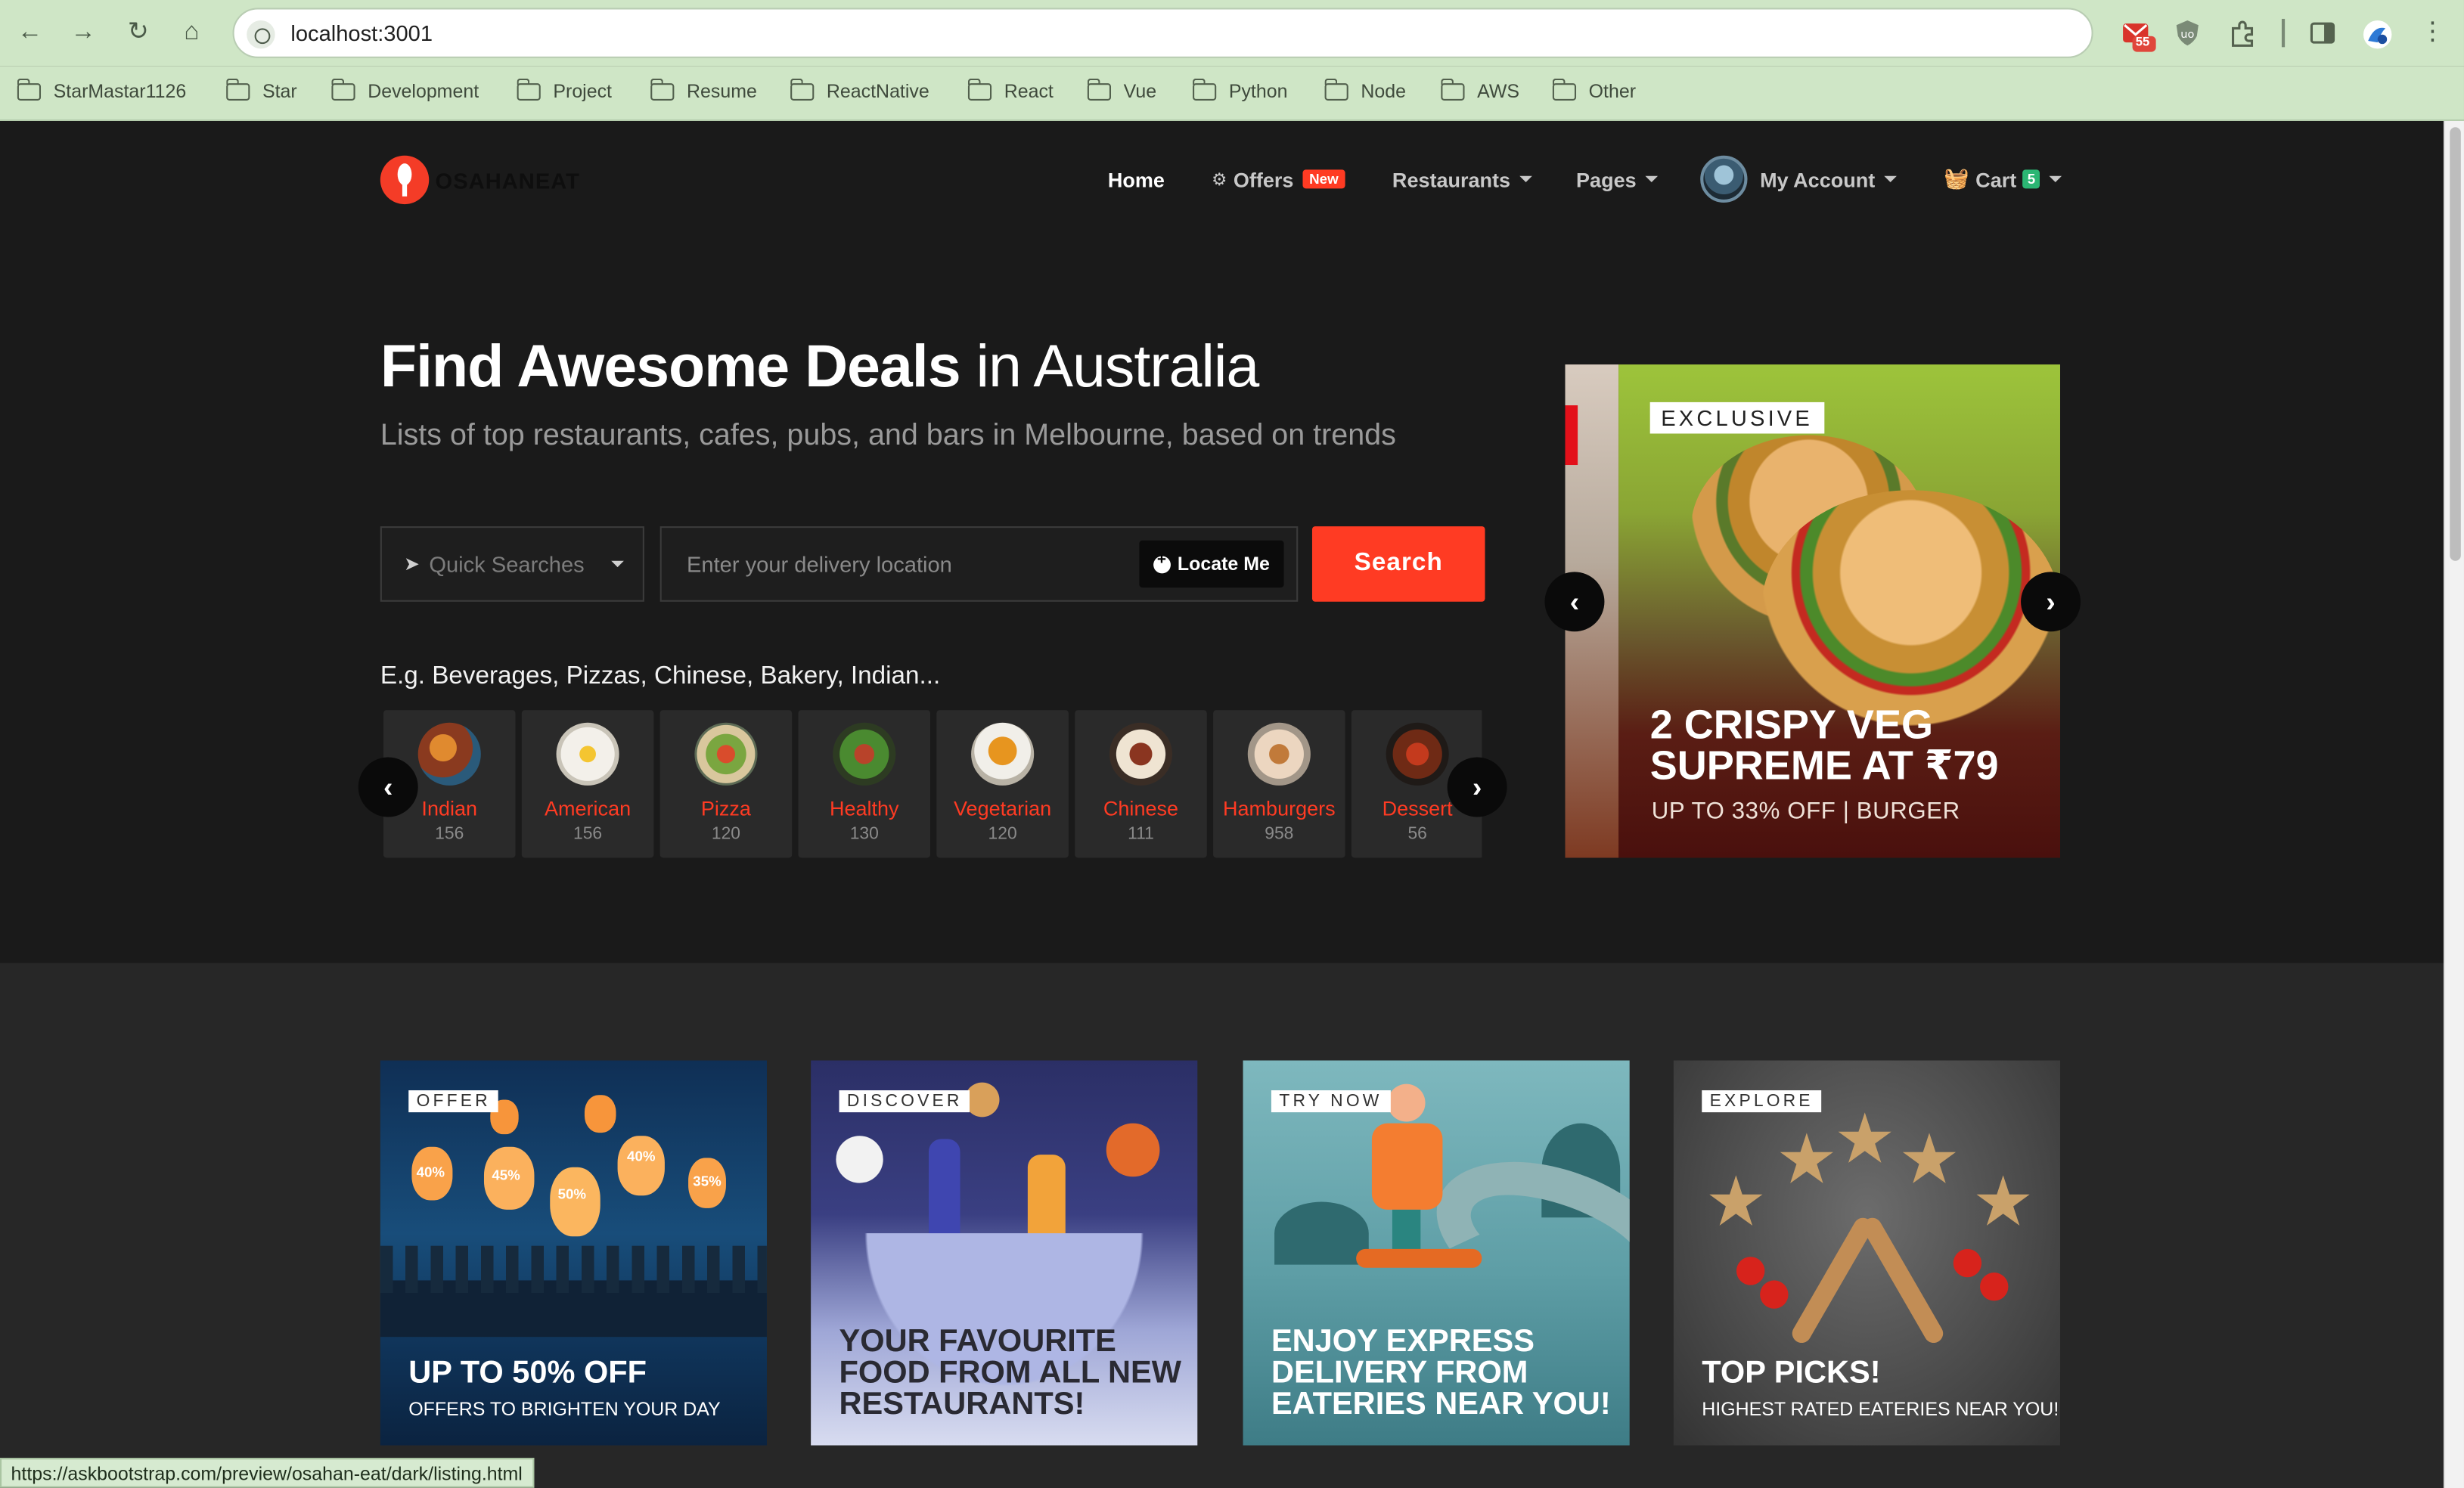  I want to click on new-badge: New, so click(1323, 179).